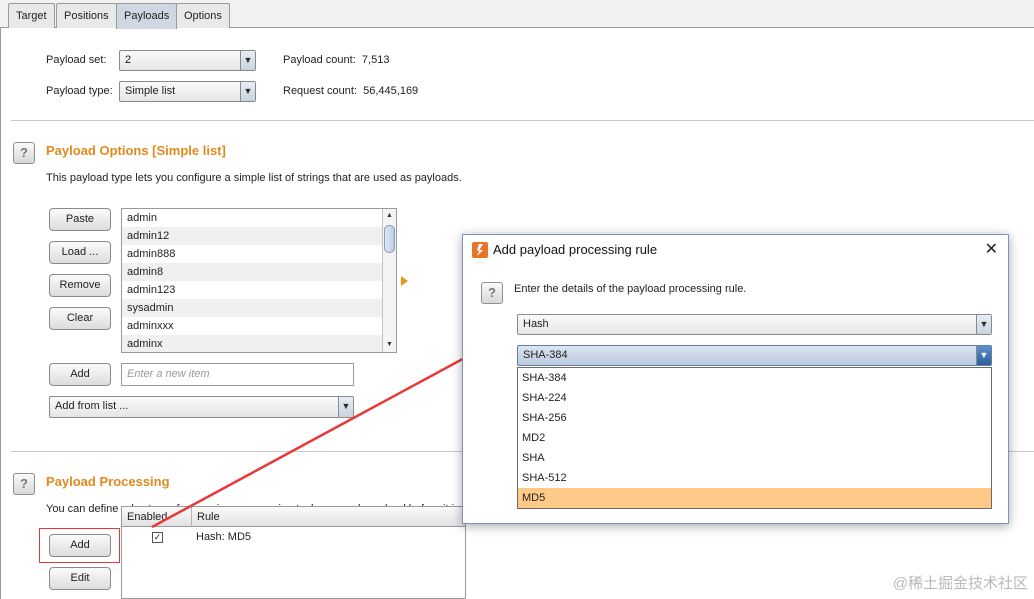  What do you see at coordinates (480, 250) in the screenshot?
I see `burp-logo-icon` at bounding box center [480, 250].